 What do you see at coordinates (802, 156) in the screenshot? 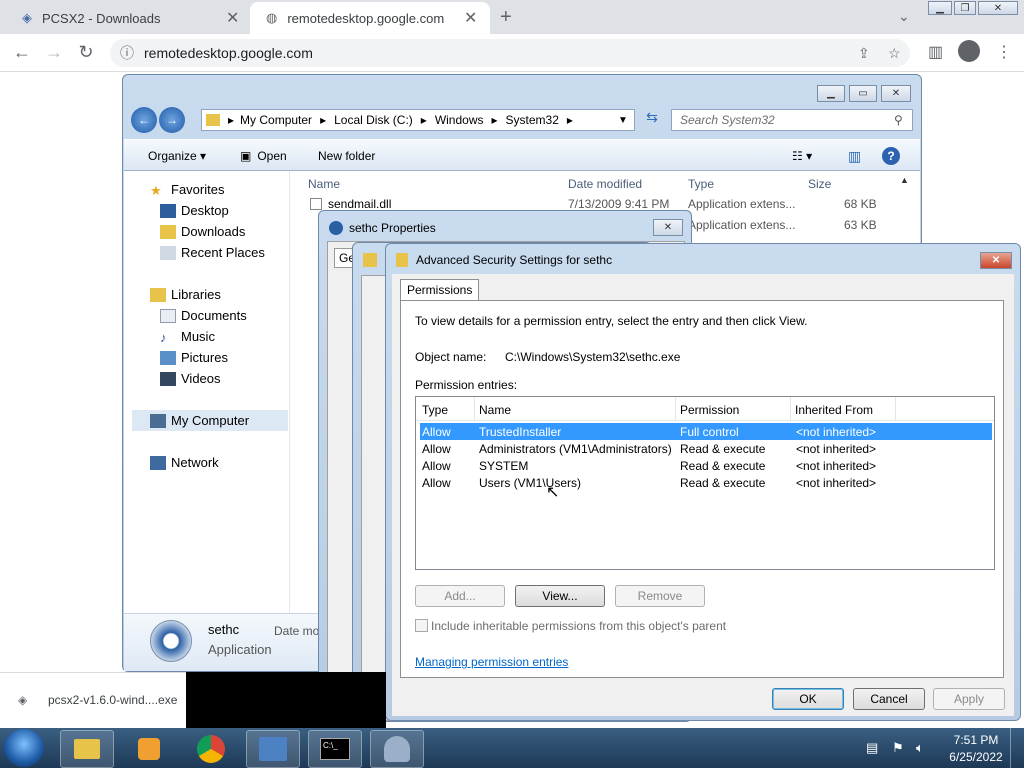
I see `view-options-icon: ☷ ▾` at bounding box center [802, 156].